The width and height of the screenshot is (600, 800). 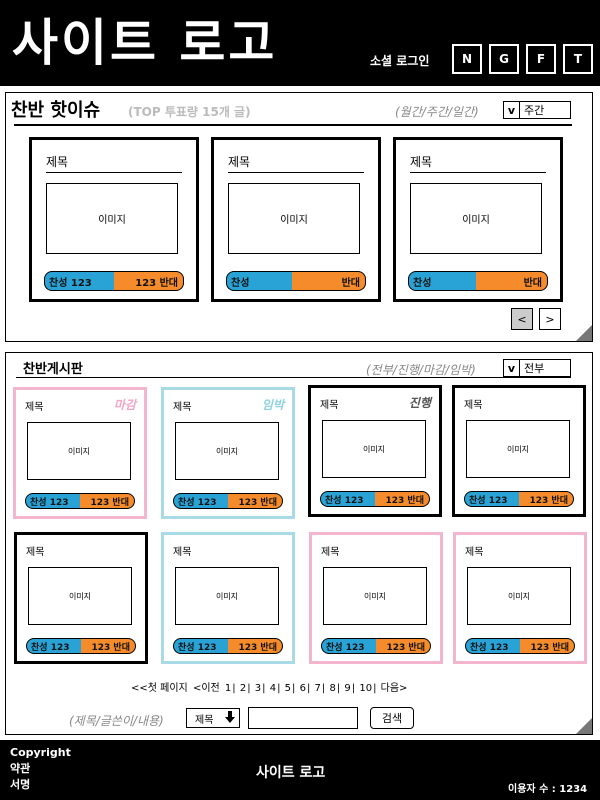 I want to click on footer-links: Copyright 약관 서명, so click(x=40, y=769).